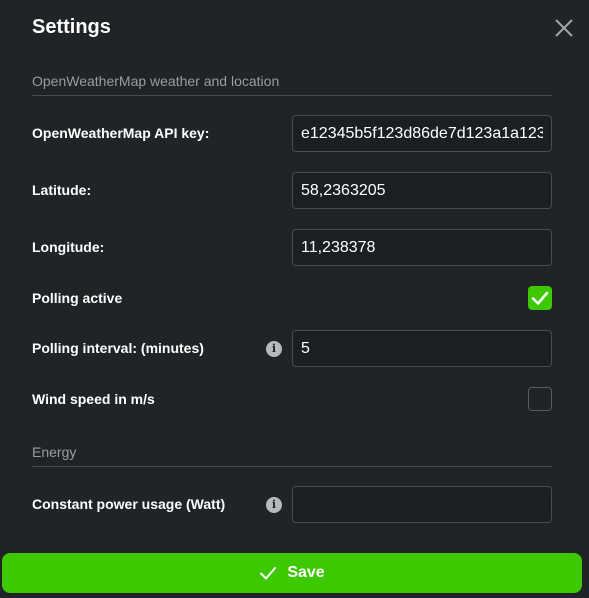 The width and height of the screenshot is (589, 598). Describe the element at coordinates (292, 455) in the screenshot. I see `section-title-energy: Energy` at that location.